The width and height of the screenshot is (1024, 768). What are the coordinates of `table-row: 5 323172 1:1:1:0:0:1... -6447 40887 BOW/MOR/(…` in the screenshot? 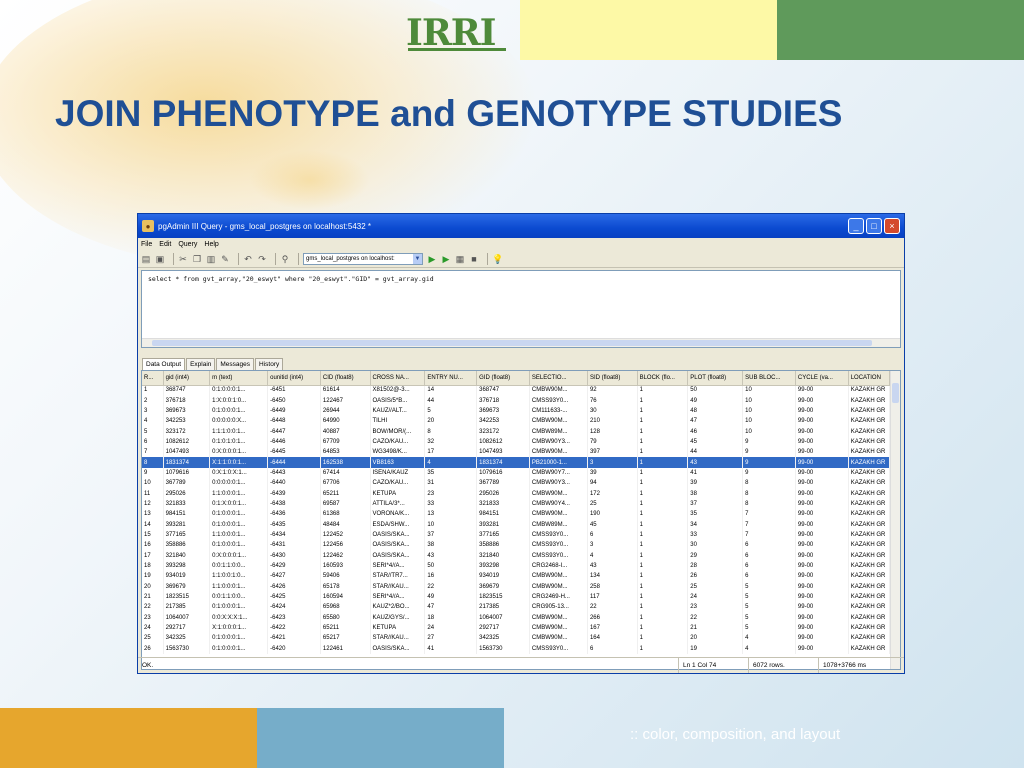 It's located at (516, 431).